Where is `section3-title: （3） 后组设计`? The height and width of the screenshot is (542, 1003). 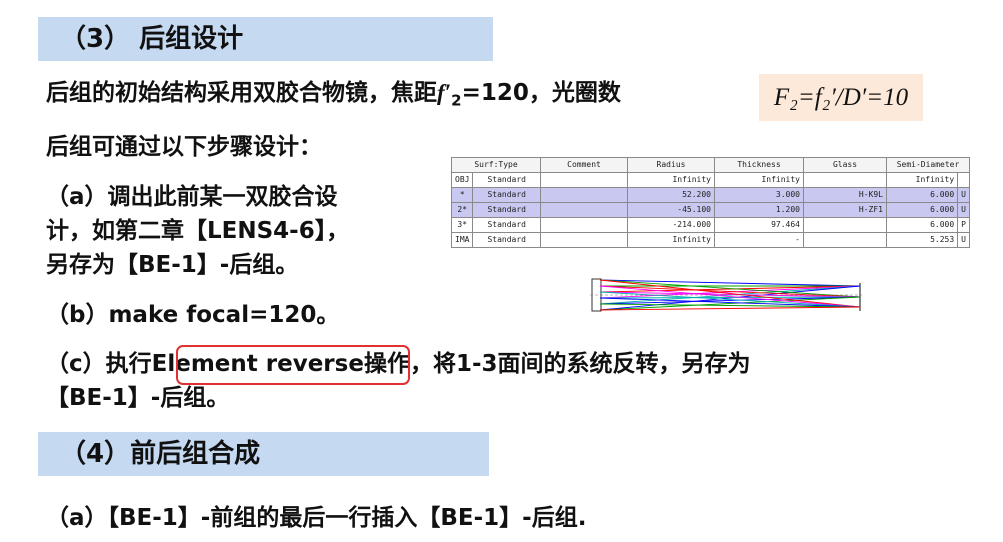
section3-title: （3） 后组设计 is located at coordinates (265, 39).